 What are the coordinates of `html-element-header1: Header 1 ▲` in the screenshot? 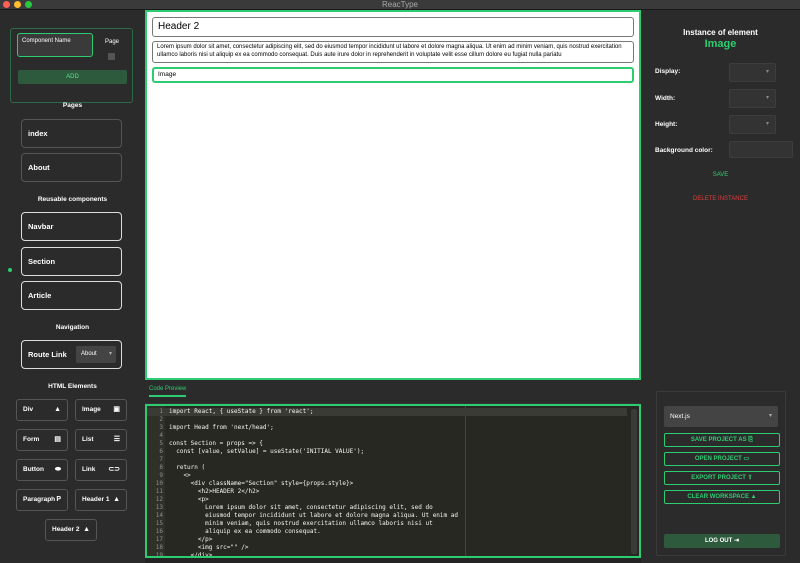 It's located at (101, 500).